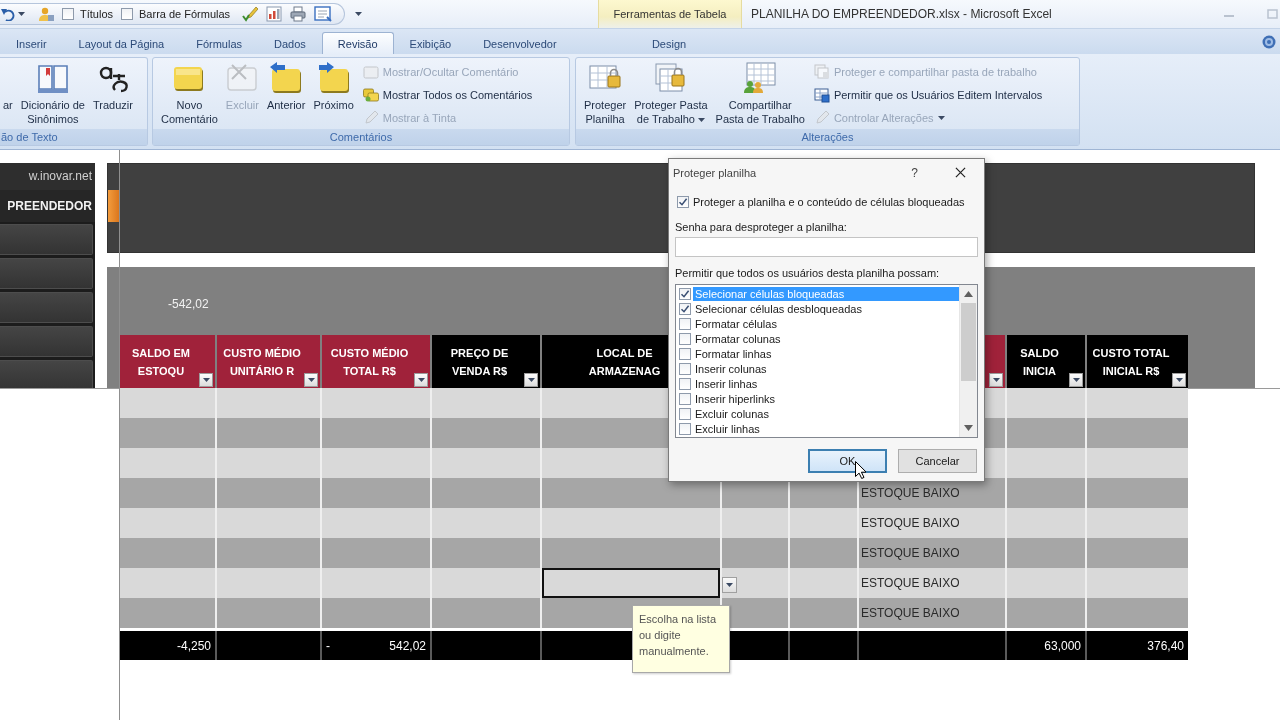 The image size is (1280, 720). What do you see at coordinates (669, 43) in the screenshot?
I see `ribbon-tab: Design` at bounding box center [669, 43].